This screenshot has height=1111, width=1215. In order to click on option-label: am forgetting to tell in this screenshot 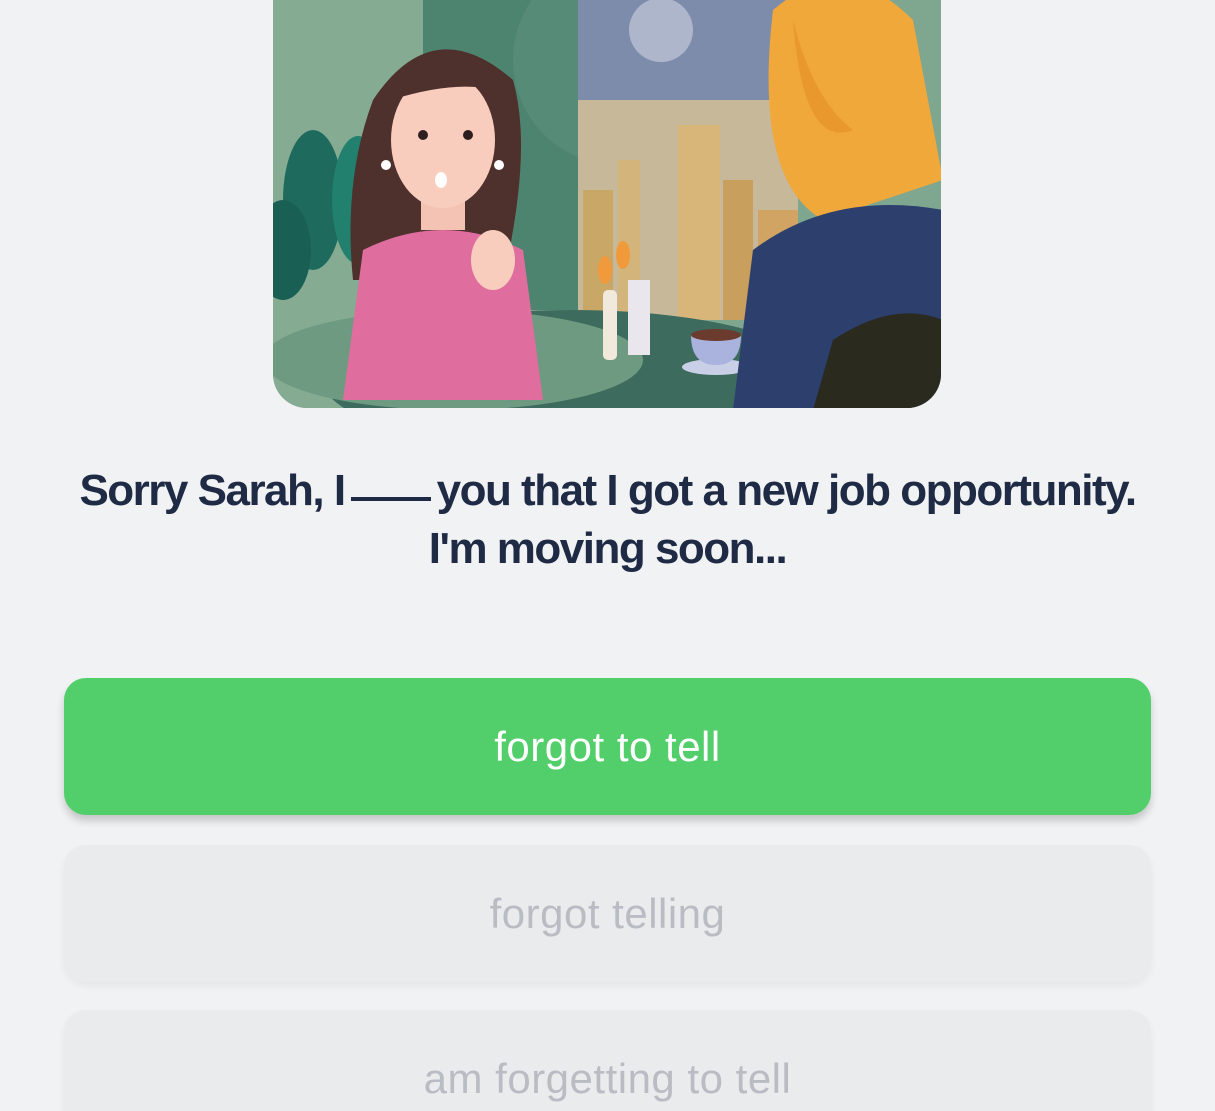, I will do `click(607, 1078)`.